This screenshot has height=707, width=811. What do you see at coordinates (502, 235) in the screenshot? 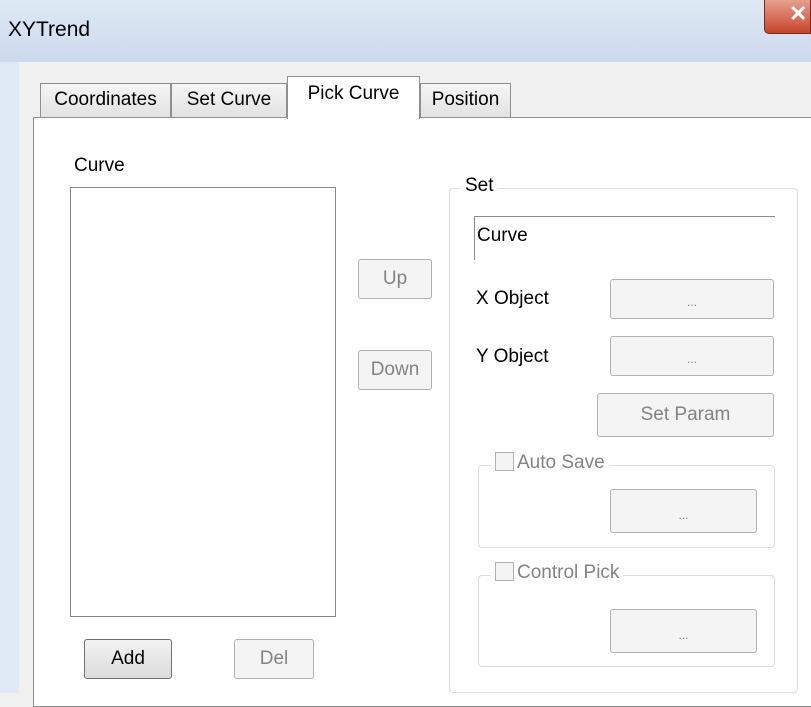
I see `curve-name-value: Curve` at bounding box center [502, 235].